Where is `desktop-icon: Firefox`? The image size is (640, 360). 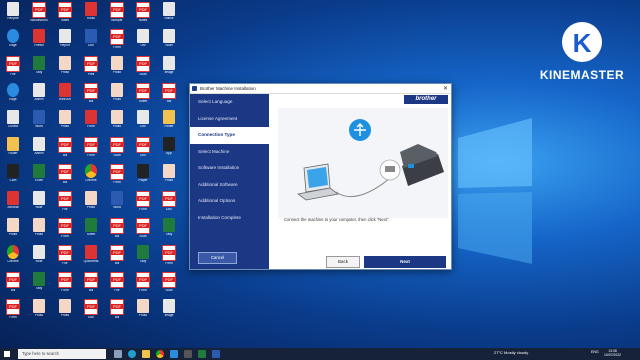 desktop-icon: Firefox is located at coordinates (39, 41).